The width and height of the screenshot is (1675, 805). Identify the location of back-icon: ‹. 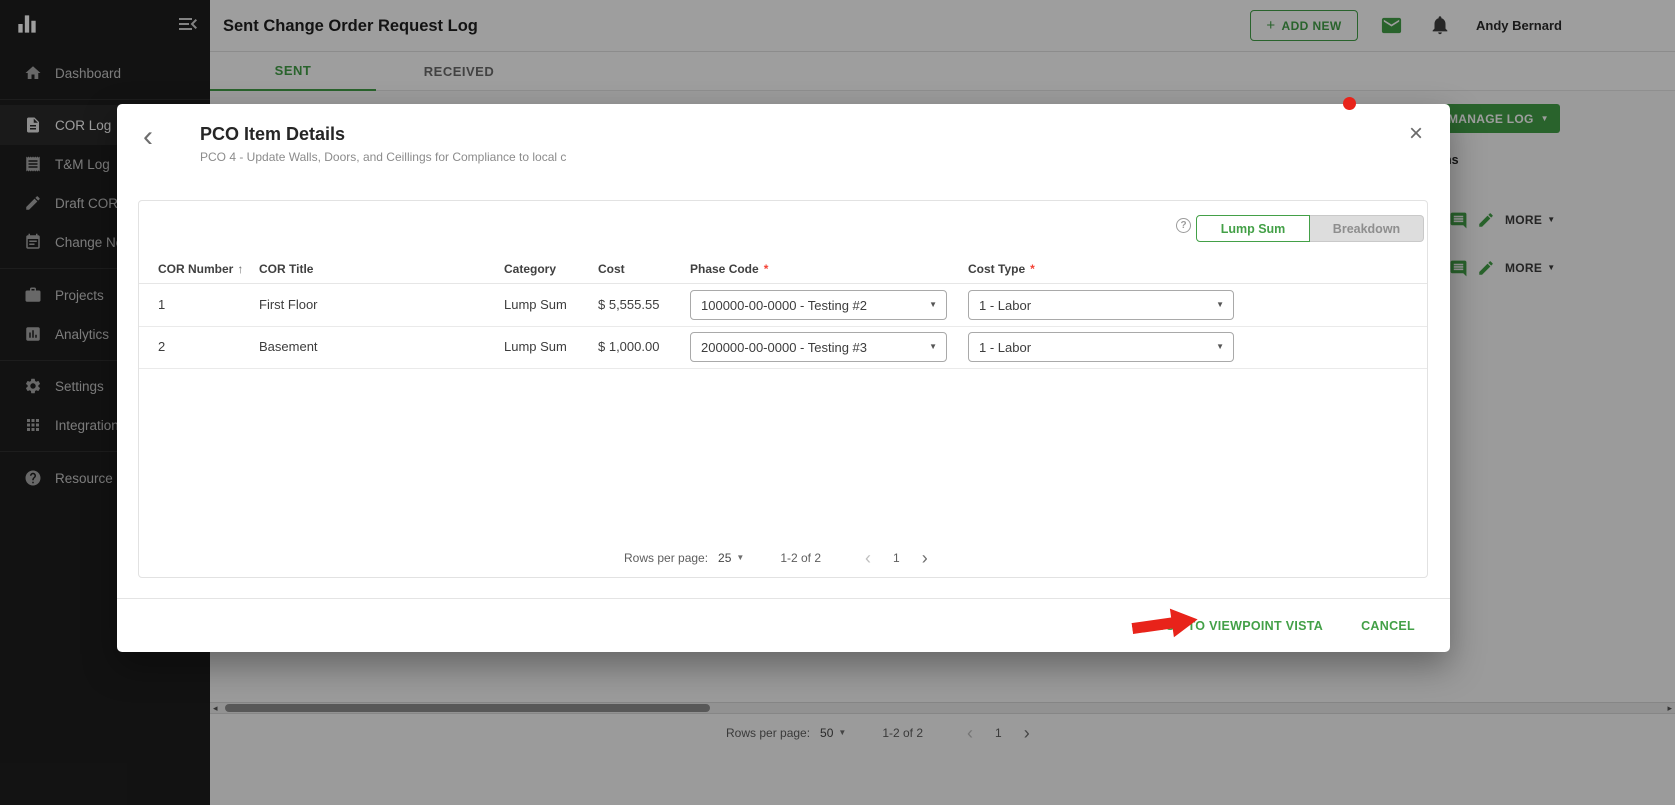
(148, 137).